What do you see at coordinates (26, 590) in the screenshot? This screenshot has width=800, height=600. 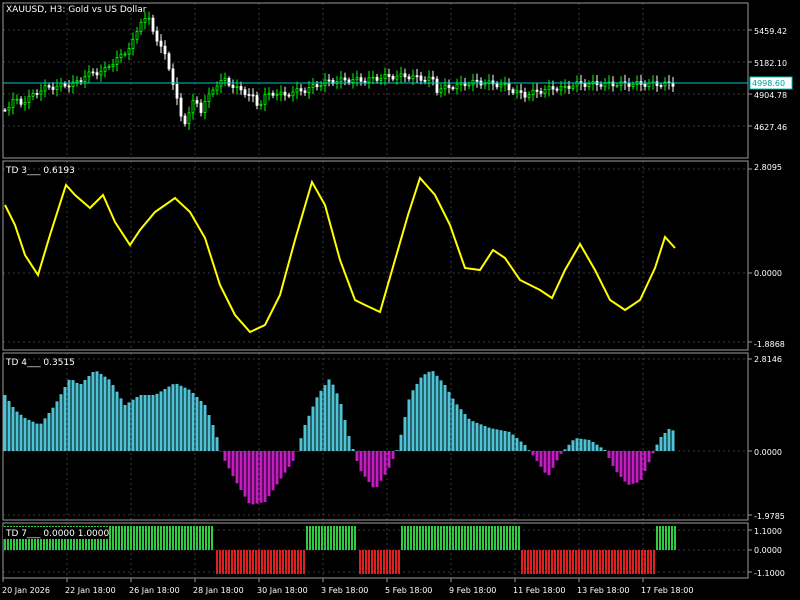 I see `time-label: 20 Jan 2026` at bounding box center [26, 590].